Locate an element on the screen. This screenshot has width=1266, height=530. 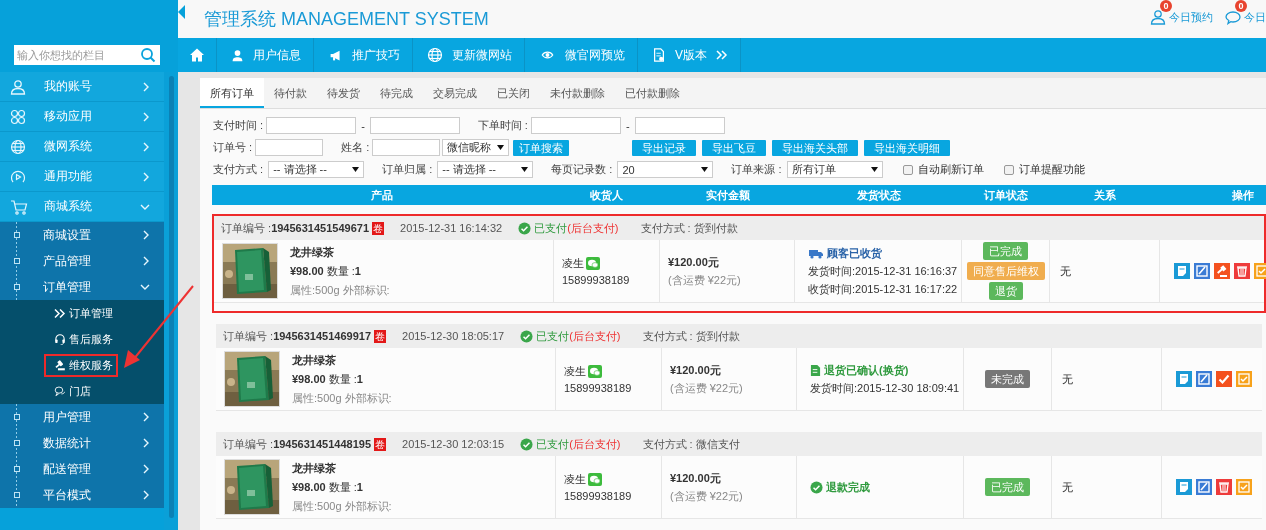
app-title: 管理系统 MANAGEMENT SYSTEM is located at coordinates (347, 19).